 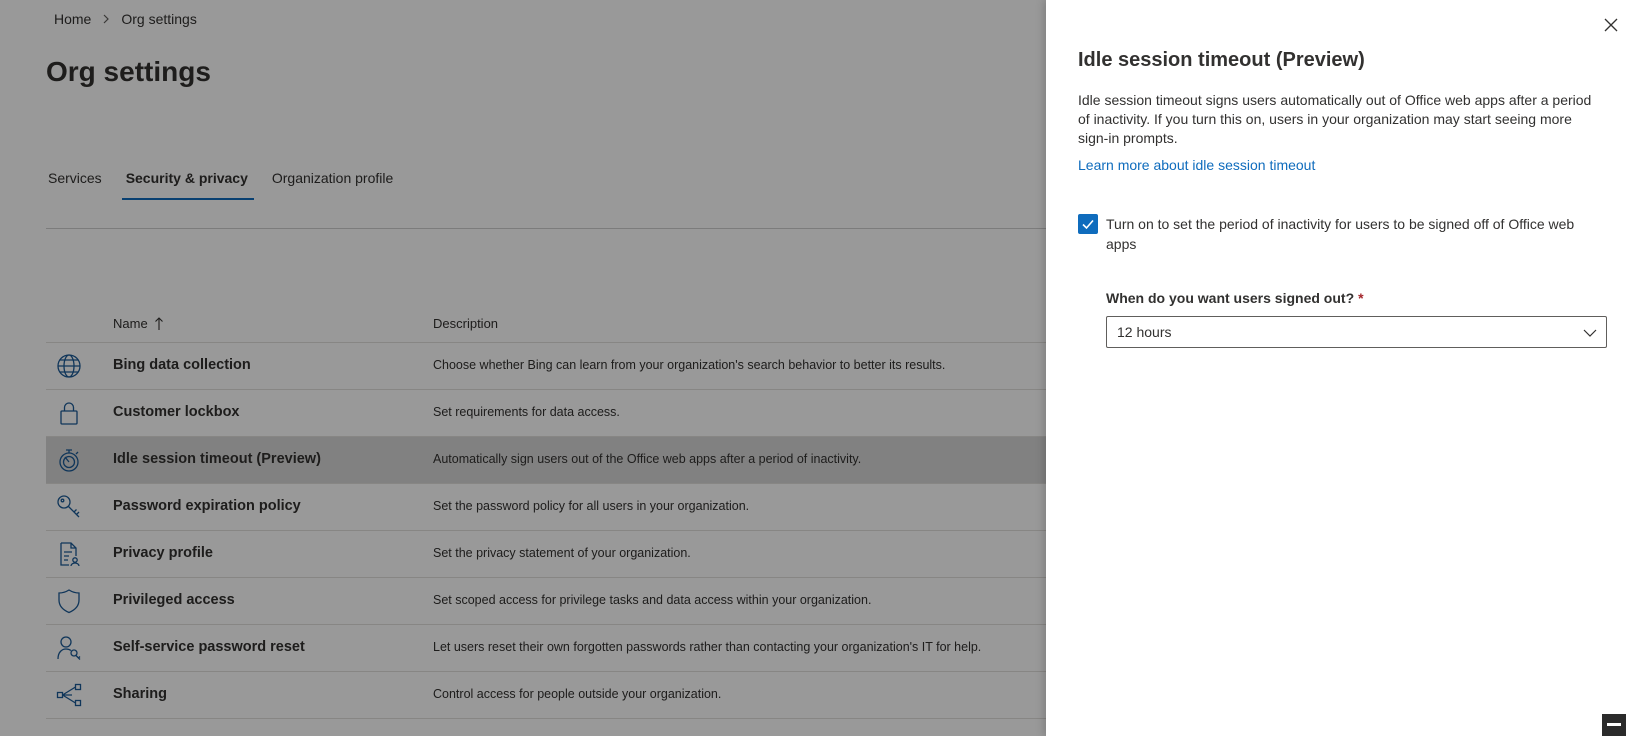 What do you see at coordinates (546, 323) in the screenshot?
I see `table-header: Name Description` at bounding box center [546, 323].